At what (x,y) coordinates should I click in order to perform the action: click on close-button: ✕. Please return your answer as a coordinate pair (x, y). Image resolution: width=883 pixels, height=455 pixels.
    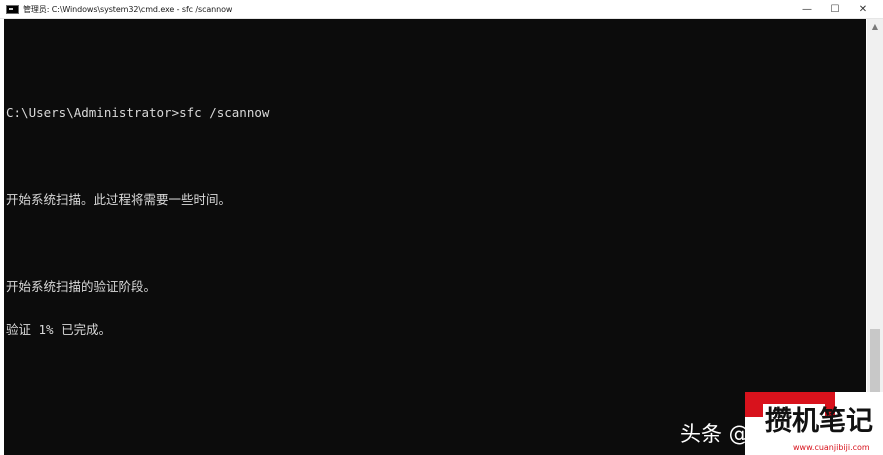
    Looking at the image, I should click on (863, 9).